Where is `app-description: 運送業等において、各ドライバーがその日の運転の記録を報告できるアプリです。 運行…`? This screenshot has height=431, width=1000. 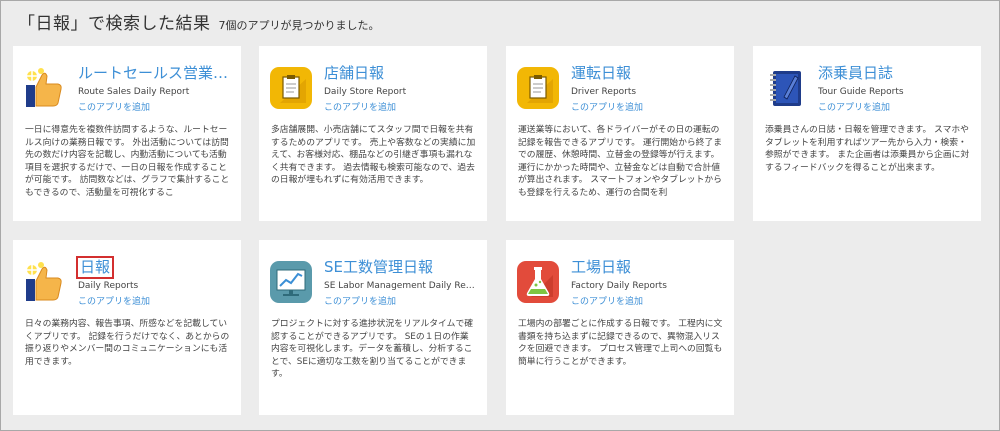 app-description: 運送業等において、各ドライバーがその日の運転の記録を報告できるアプリです。 運行… is located at coordinates (620, 161).